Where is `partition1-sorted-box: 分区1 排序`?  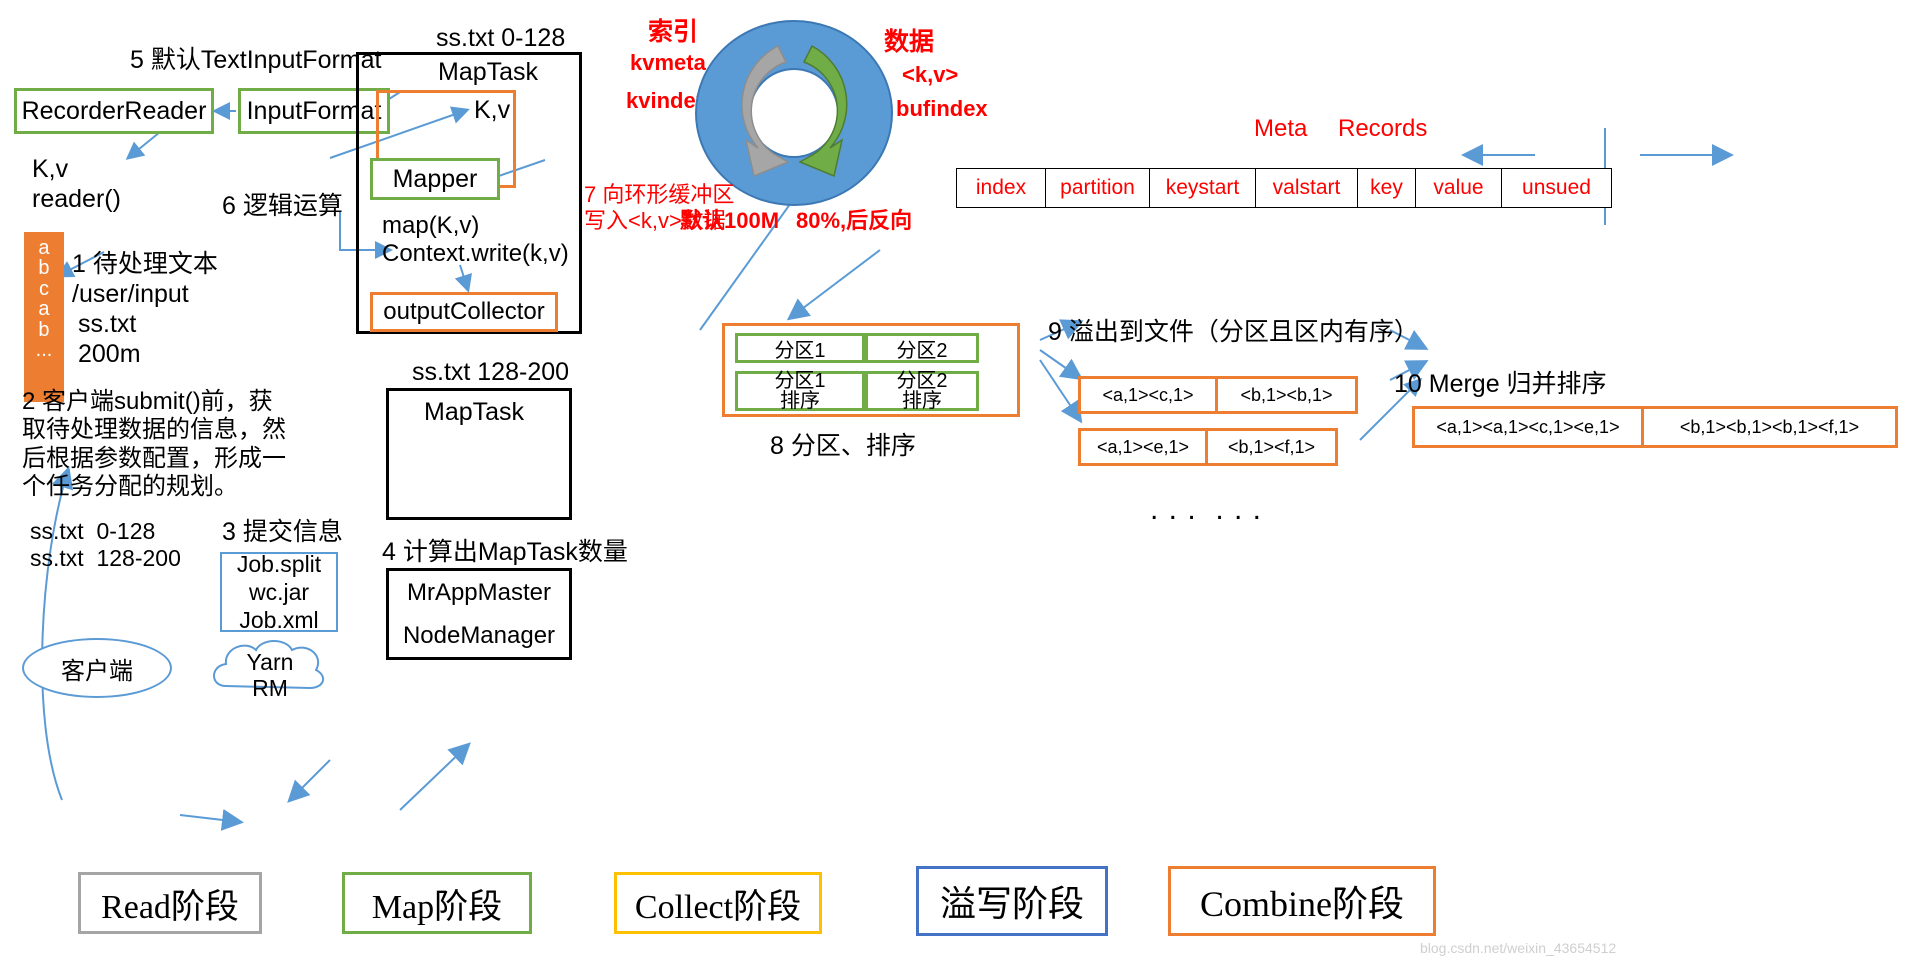
partition1-sorted-box: 分区1 排序 is located at coordinates (800, 390).